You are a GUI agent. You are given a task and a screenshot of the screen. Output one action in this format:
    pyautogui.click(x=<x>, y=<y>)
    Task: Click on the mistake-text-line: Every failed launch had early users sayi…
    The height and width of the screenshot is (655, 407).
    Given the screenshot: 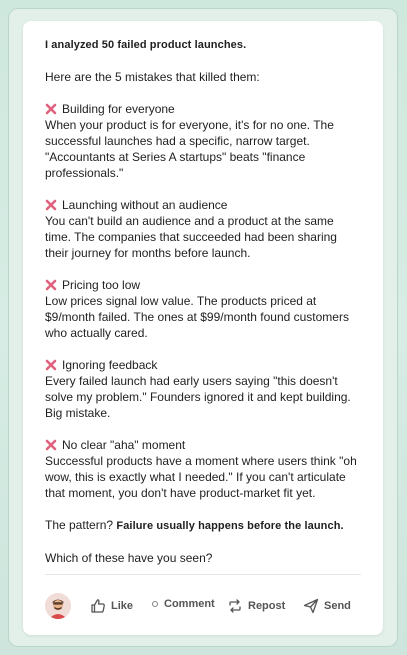 What is the action you would take?
    pyautogui.click(x=191, y=381)
    